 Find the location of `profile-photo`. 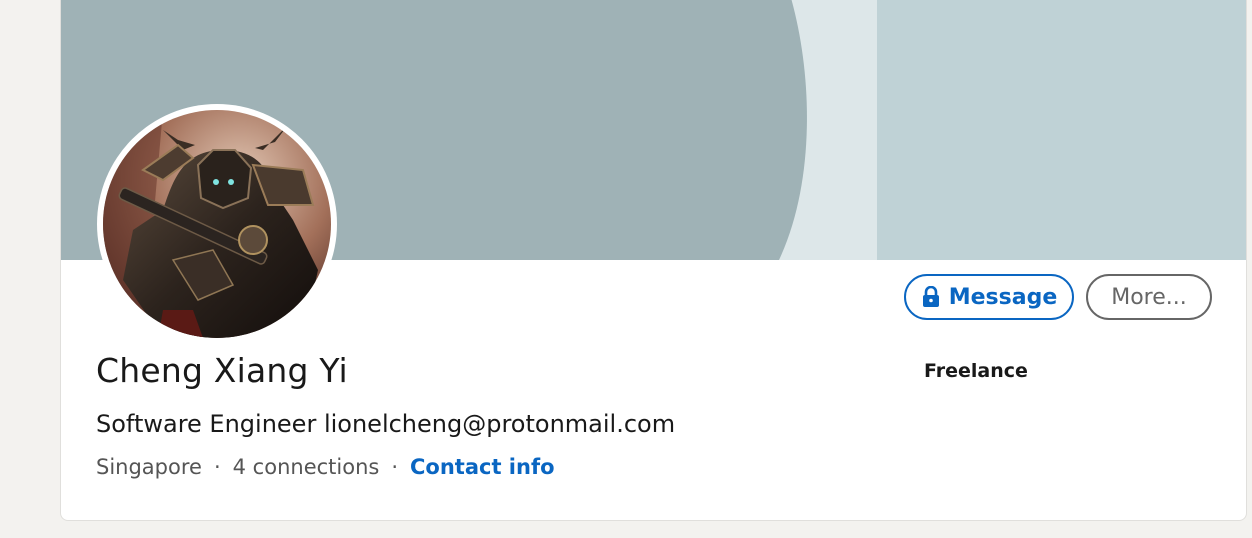

profile-photo is located at coordinates (217, 224).